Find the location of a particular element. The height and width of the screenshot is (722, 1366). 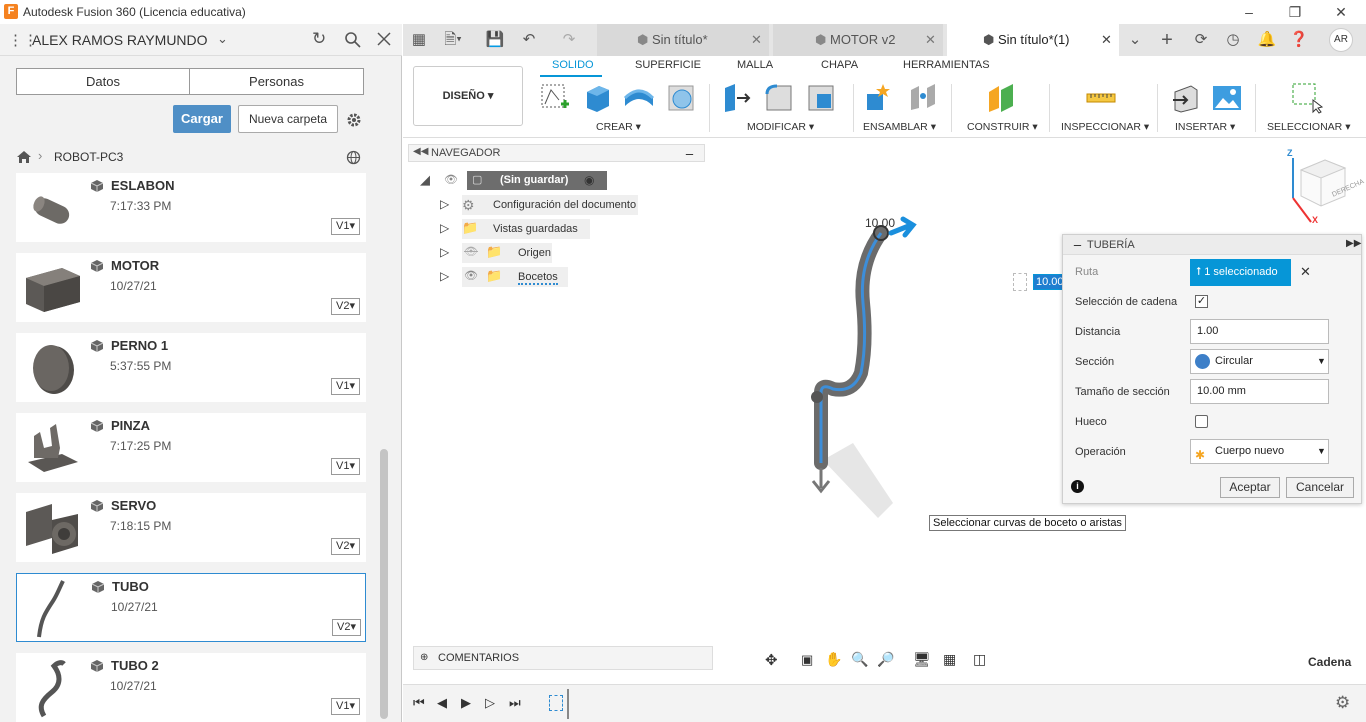

step-forward-icon: ▷ is located at coordinates (490, 703).